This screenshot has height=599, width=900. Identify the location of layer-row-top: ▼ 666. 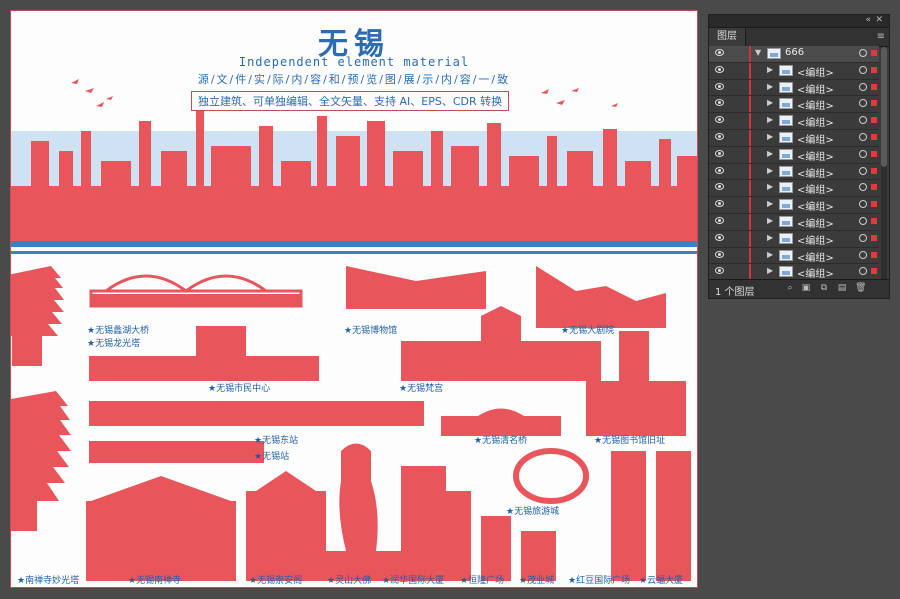
(794, 54).